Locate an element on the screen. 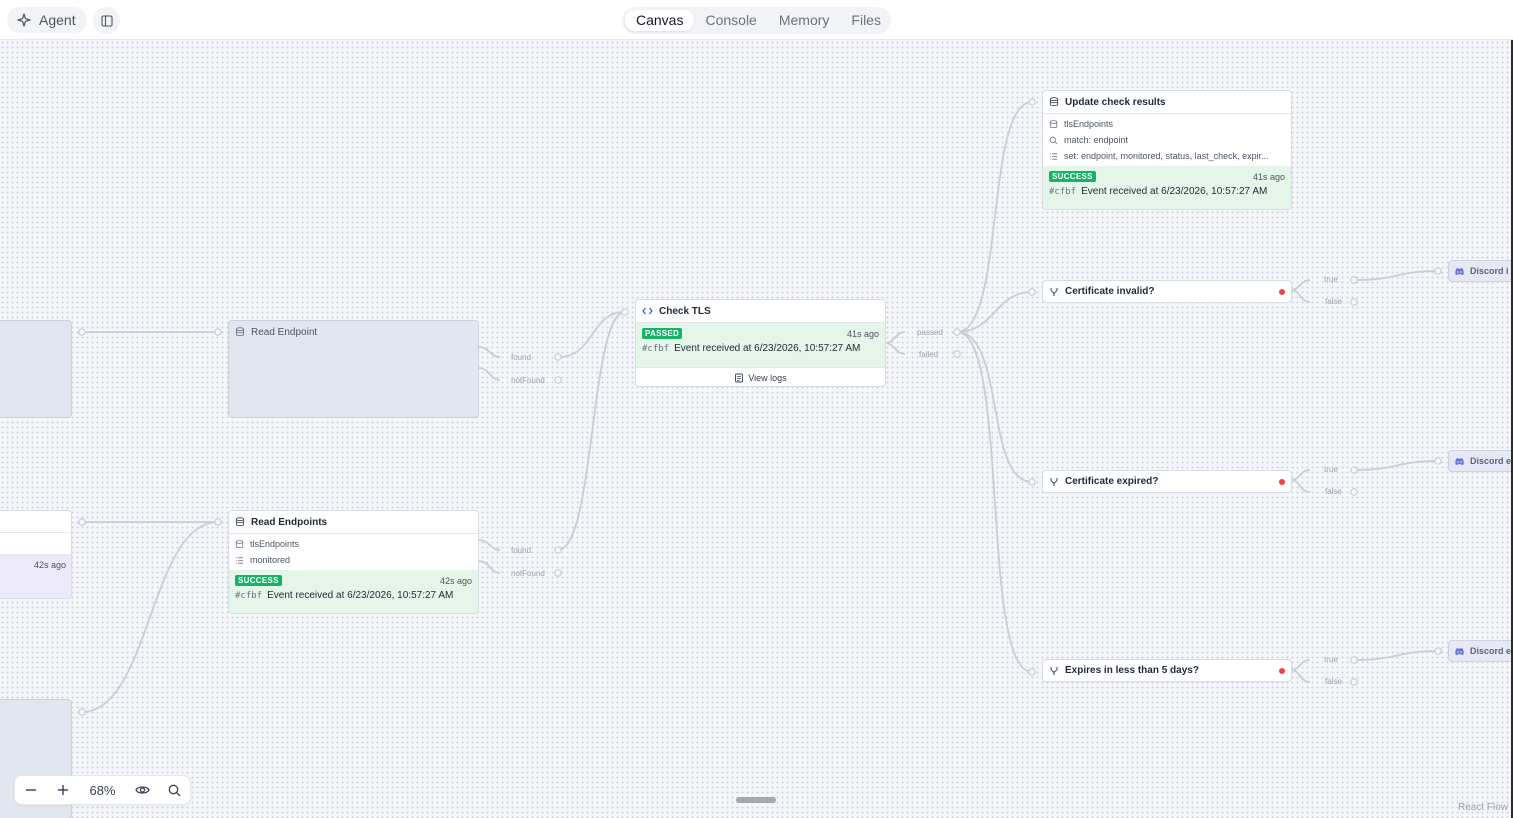 The width and height of the screenshot is (1513, 818). node-certificate-expired: Certificate expired? is located at coordinates (1167, 481).